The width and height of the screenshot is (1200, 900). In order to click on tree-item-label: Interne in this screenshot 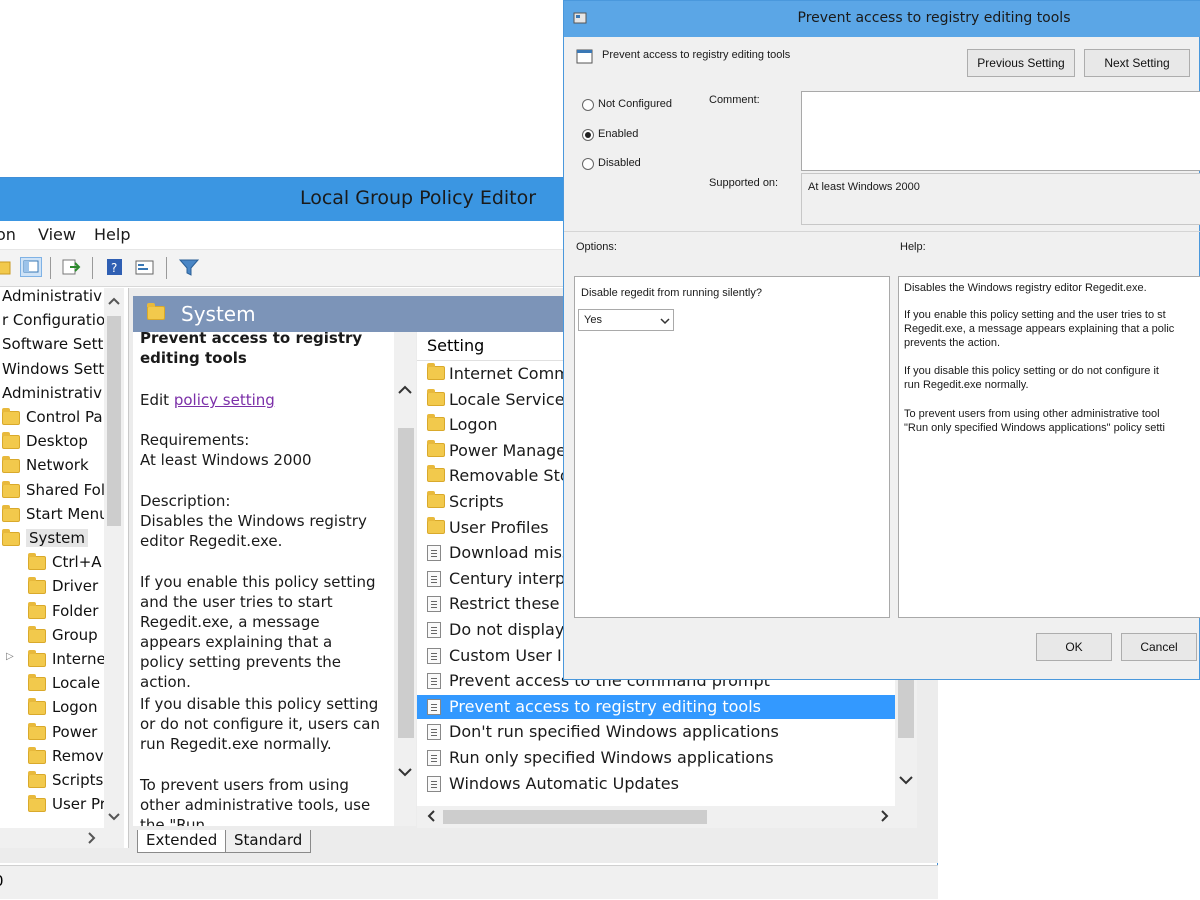, I will do `click(79, 659)`.